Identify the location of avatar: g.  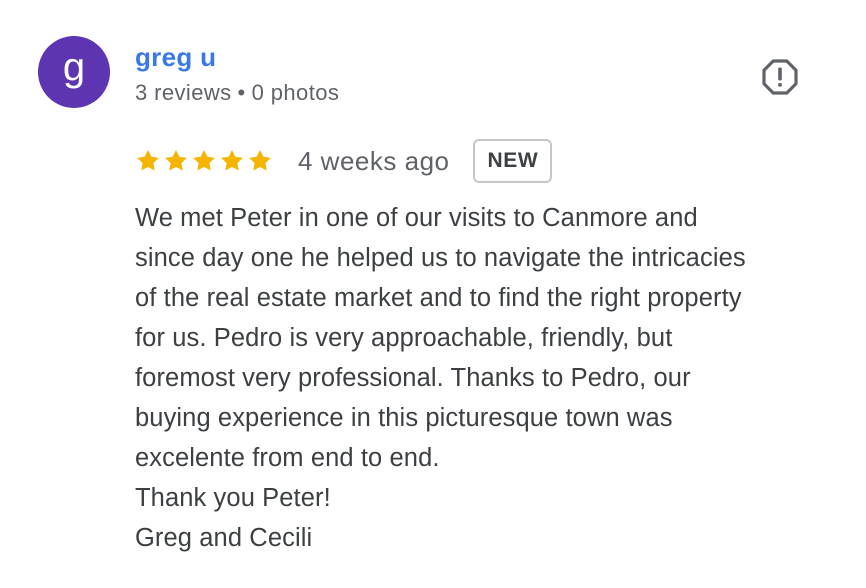
(74, 72).